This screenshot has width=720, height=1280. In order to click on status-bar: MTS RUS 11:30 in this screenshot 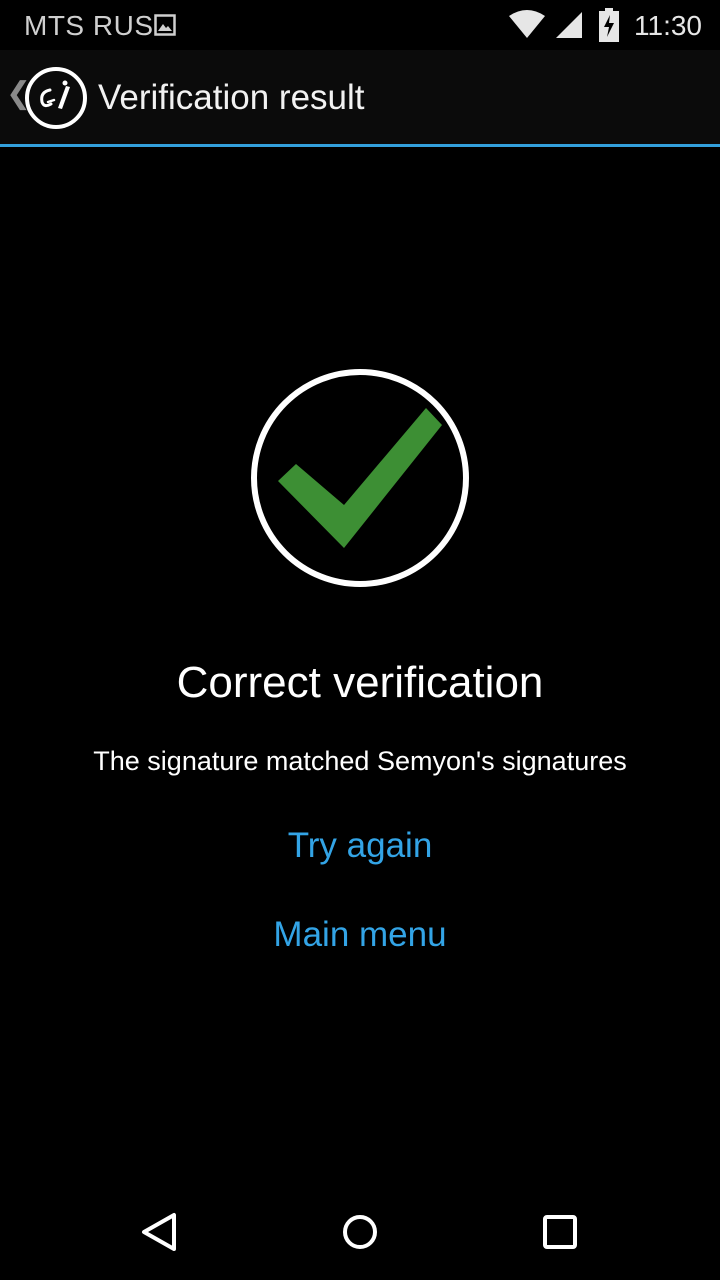, I will do `click(360, 25)`.